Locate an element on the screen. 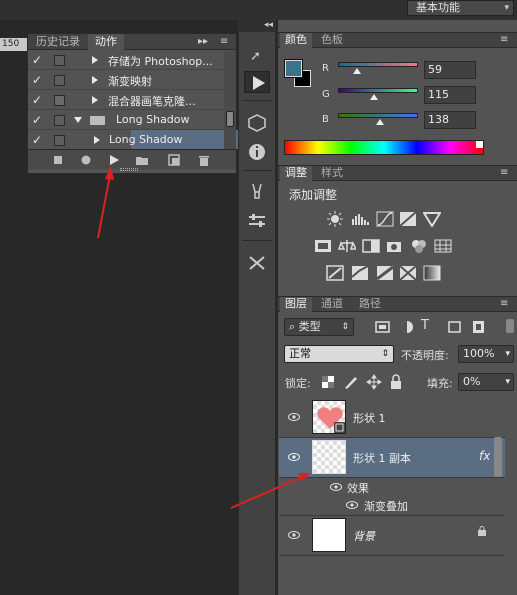 The width and height of the screenshot is (517, 595). action-row-gradient-map: ✓ 渐变映射 is located at coordinates (126, 80).